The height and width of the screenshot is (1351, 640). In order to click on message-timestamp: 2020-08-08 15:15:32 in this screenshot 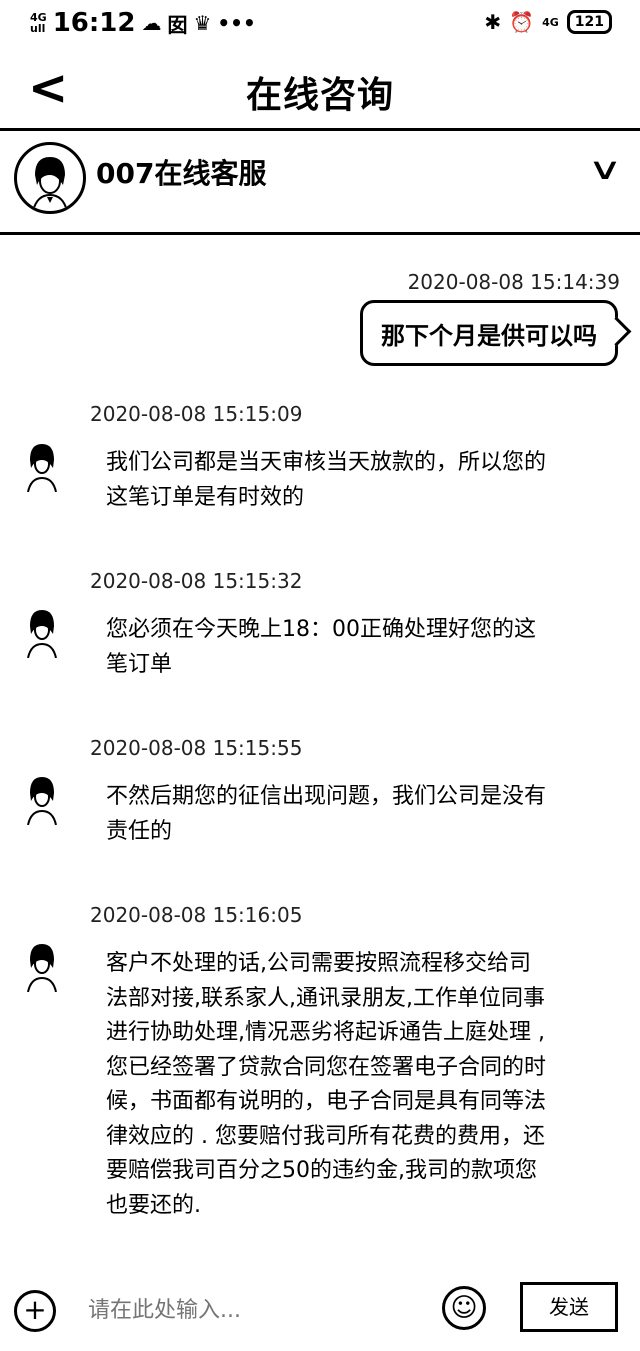, I will do `click(196, 581)`.